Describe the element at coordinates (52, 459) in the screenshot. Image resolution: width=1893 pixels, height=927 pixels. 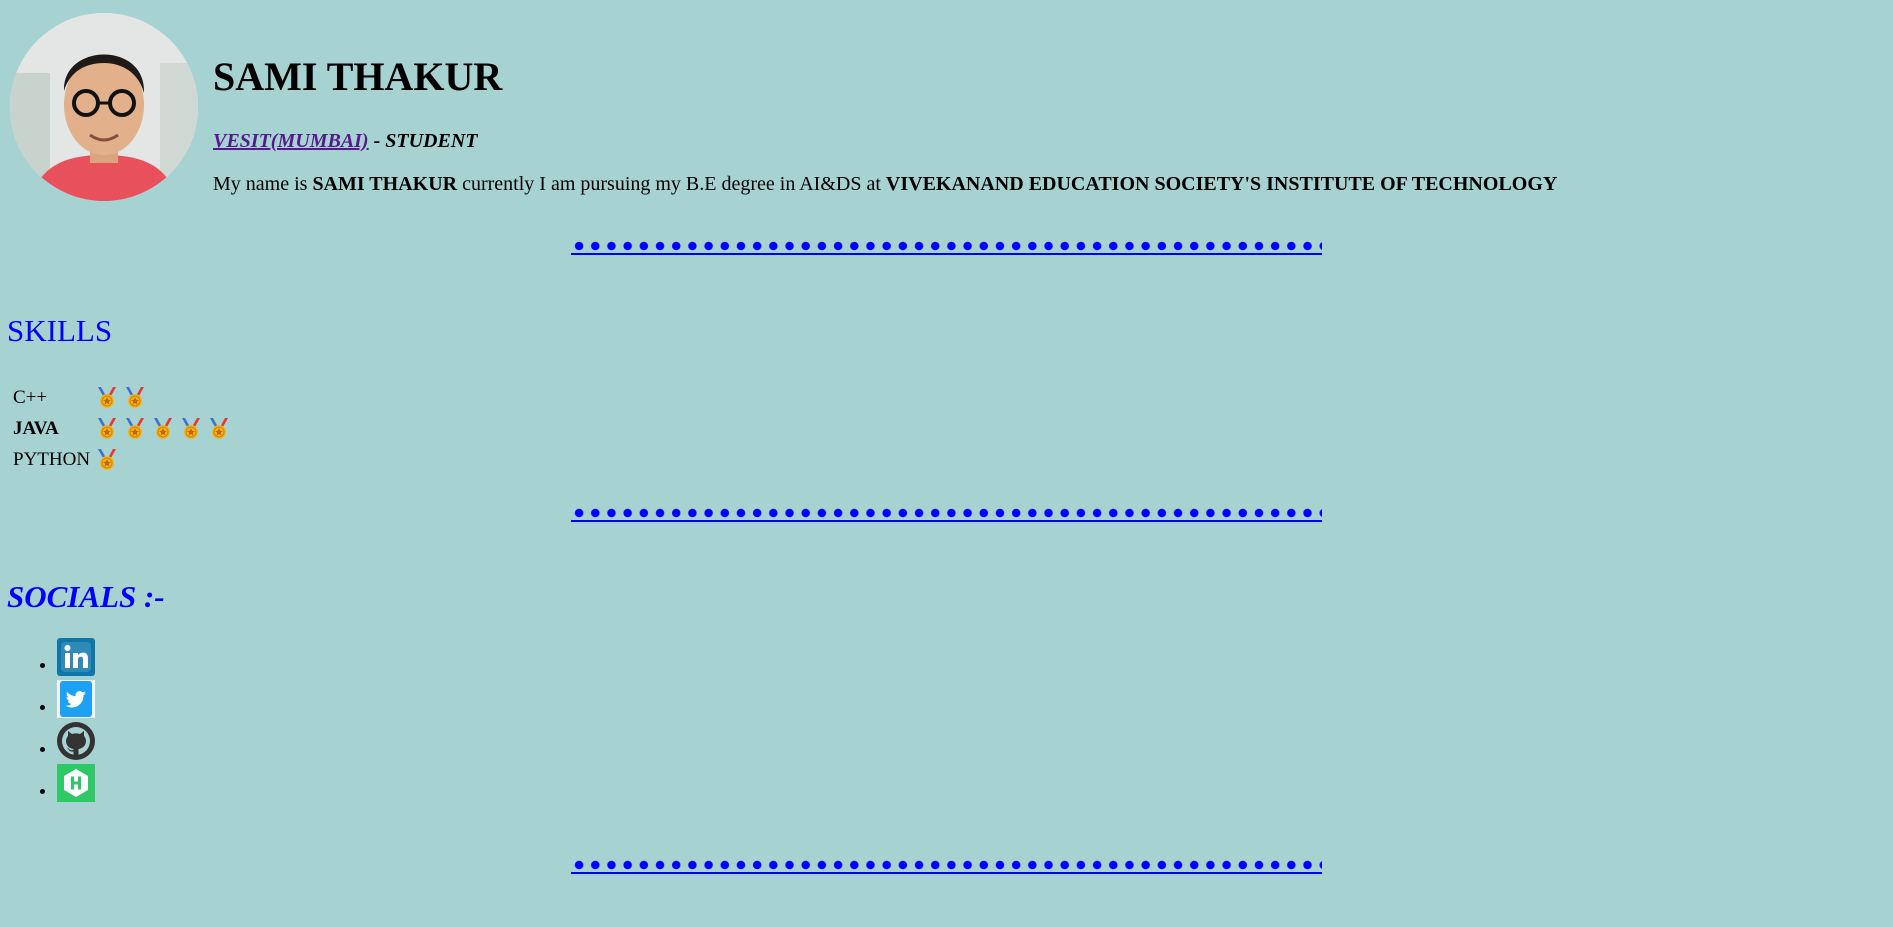
I see `skill-label: PYTHON` at that location.